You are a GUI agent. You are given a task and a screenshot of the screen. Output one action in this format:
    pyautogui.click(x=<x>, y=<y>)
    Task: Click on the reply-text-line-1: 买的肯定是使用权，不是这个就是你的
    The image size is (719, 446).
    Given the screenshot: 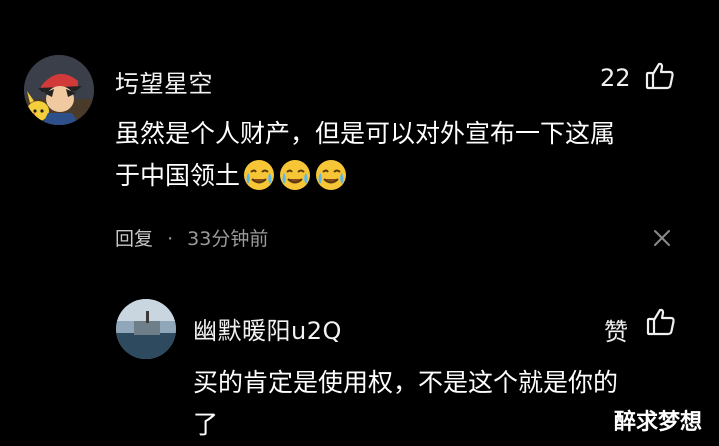 What is the action you would take?
    pyautogui.click(x=406, y=382)
    